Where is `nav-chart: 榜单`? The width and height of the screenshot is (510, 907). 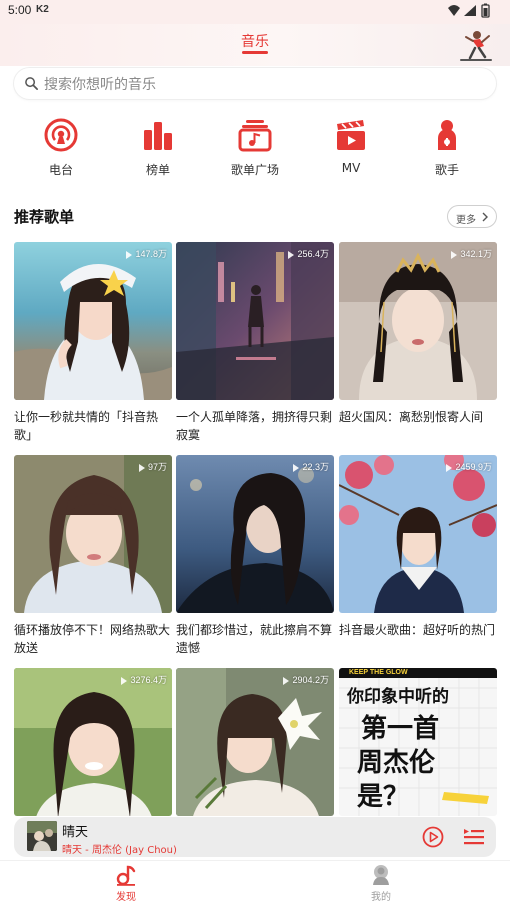
nav-chart: 榜单 is located at coordinates (158, 149).